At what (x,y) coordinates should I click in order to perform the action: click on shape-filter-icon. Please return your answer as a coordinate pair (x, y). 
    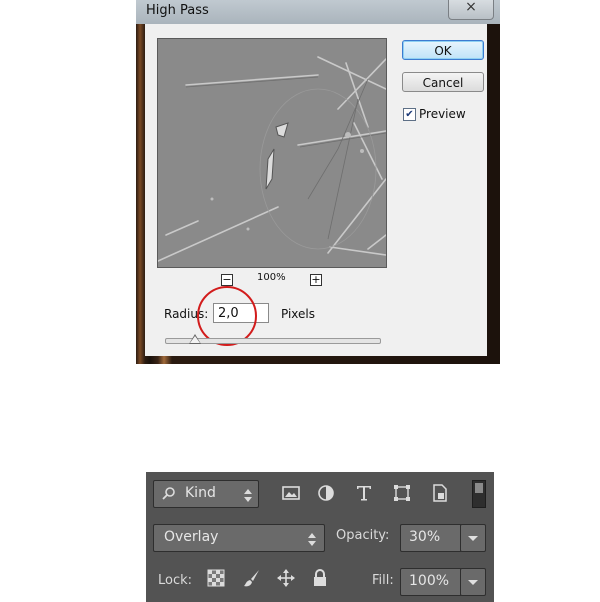
    Looking at the image, I should click on (402, 493).